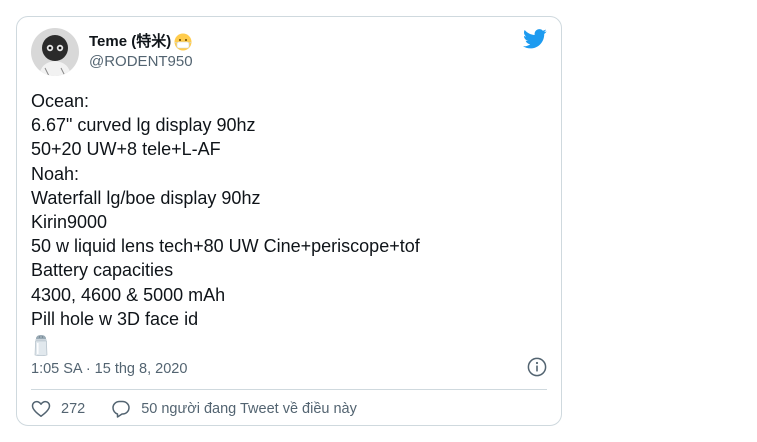 This screenshot has width=757, height=442. What do you see at coordinates (41, 346) in the screenshot?
I see `salt-shaker-icon` at bounding box center [41, 346].